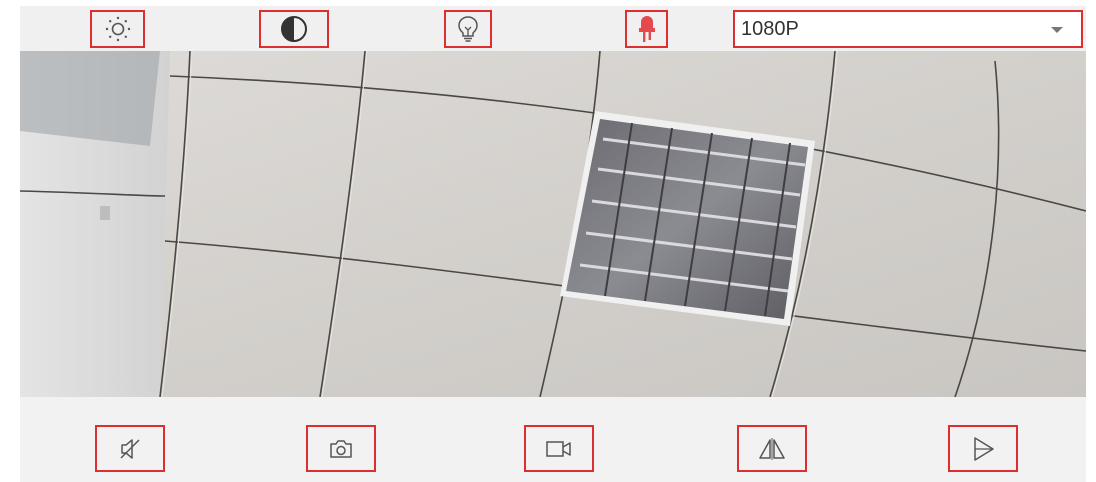 The image size is (1096, 482). I want to click on brightness-button, so click(117, 29).